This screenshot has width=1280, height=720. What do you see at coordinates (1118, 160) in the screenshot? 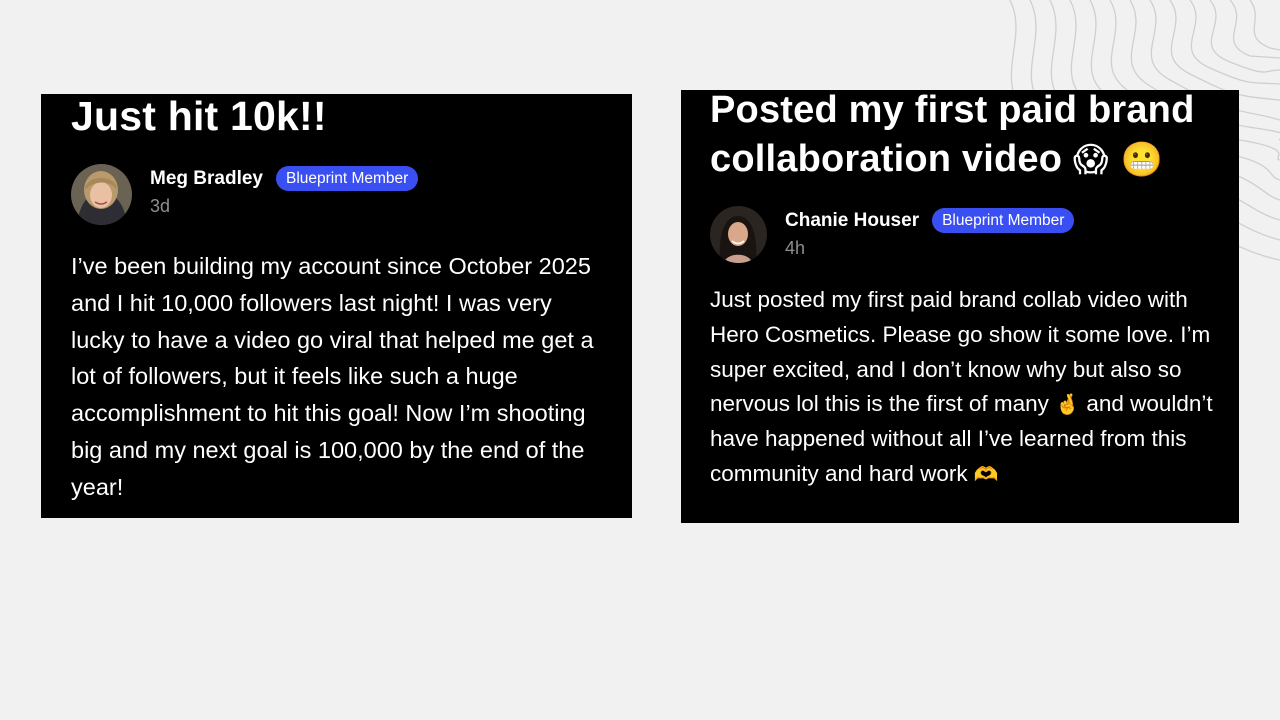
I see `title-emojis: 😱 😬` at bounding box center [1118, 160].